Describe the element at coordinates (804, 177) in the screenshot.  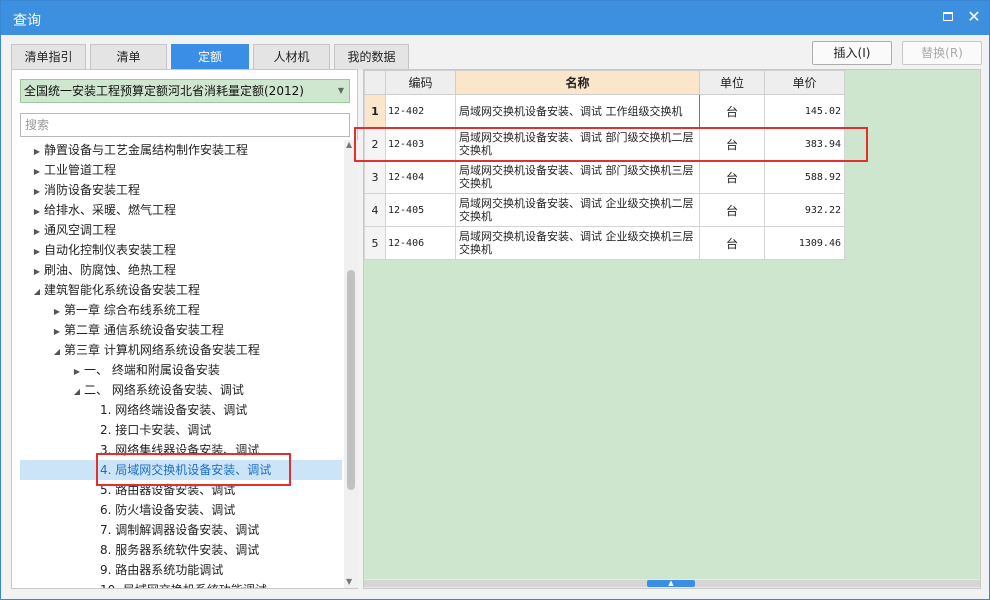
I see `cell-price: 588.92` at that location.